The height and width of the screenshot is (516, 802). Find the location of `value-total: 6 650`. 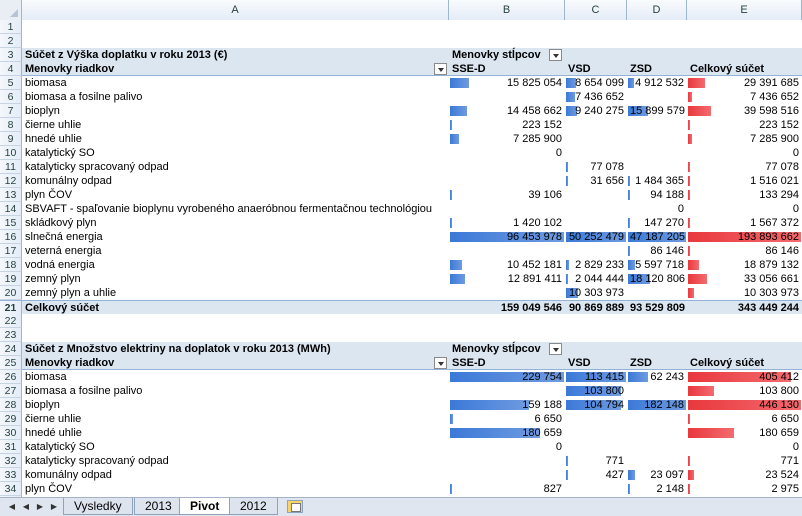

value-total: 6 650 is located at coordinates (744, 419).